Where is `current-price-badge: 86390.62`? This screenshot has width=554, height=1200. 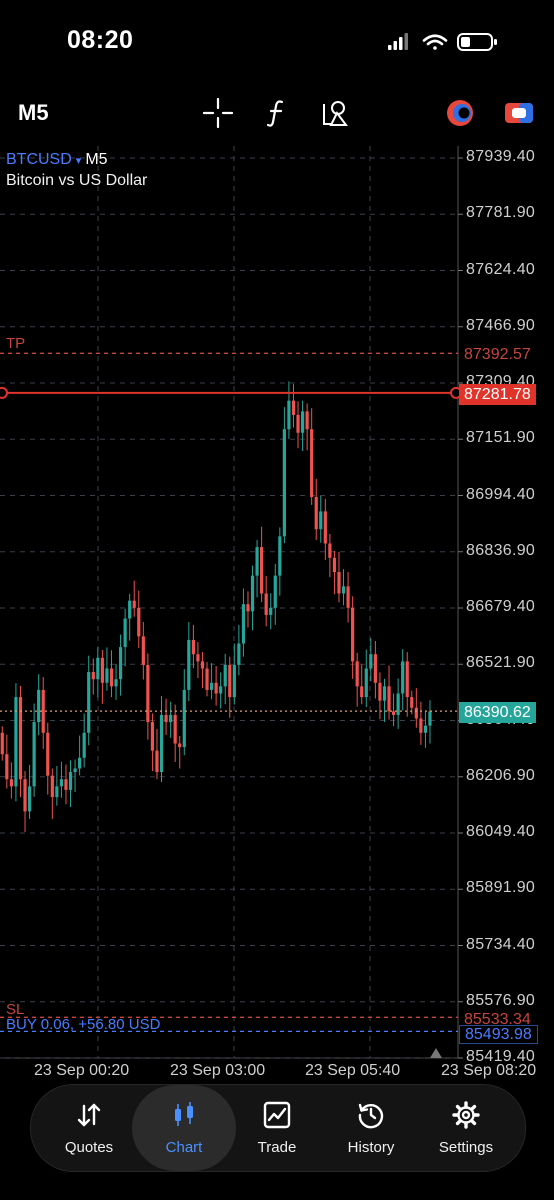 current-price-badge: 86390.62 is located at coordinates (497, 712).